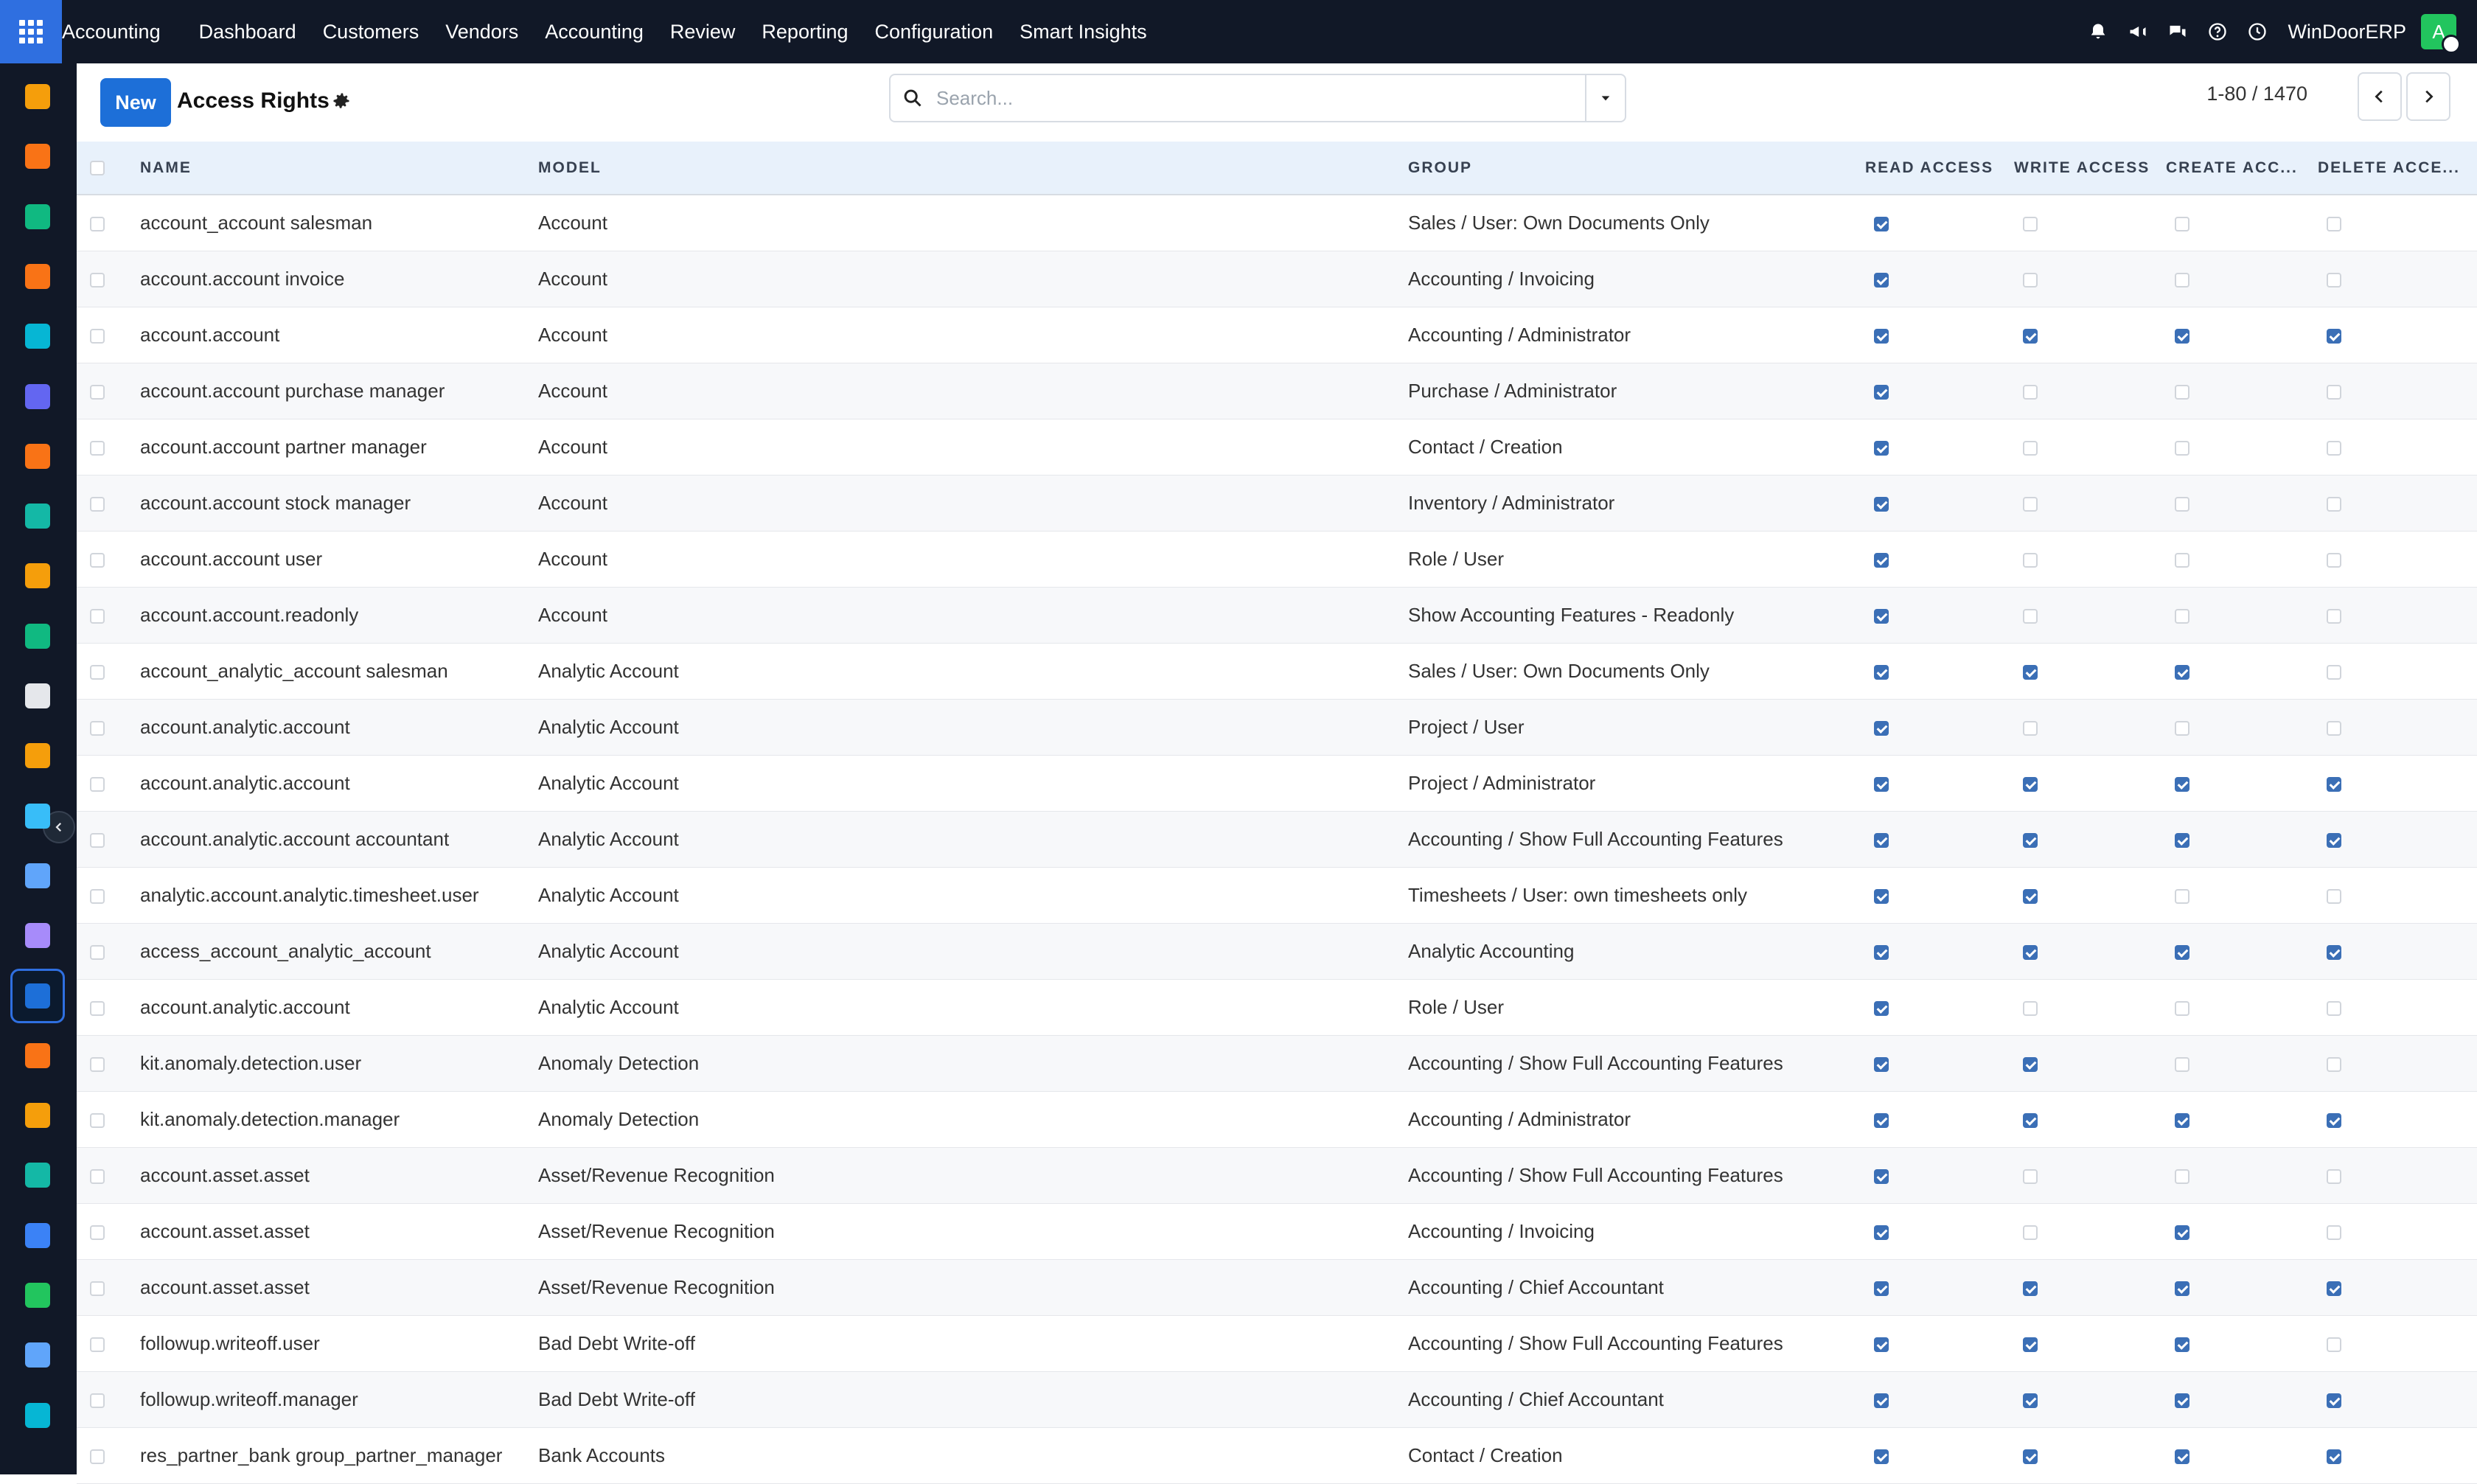  Describe the element at coordinates (2347, 32) in the screenshot. I see `company-switcher: WinDoorERP` at that location.